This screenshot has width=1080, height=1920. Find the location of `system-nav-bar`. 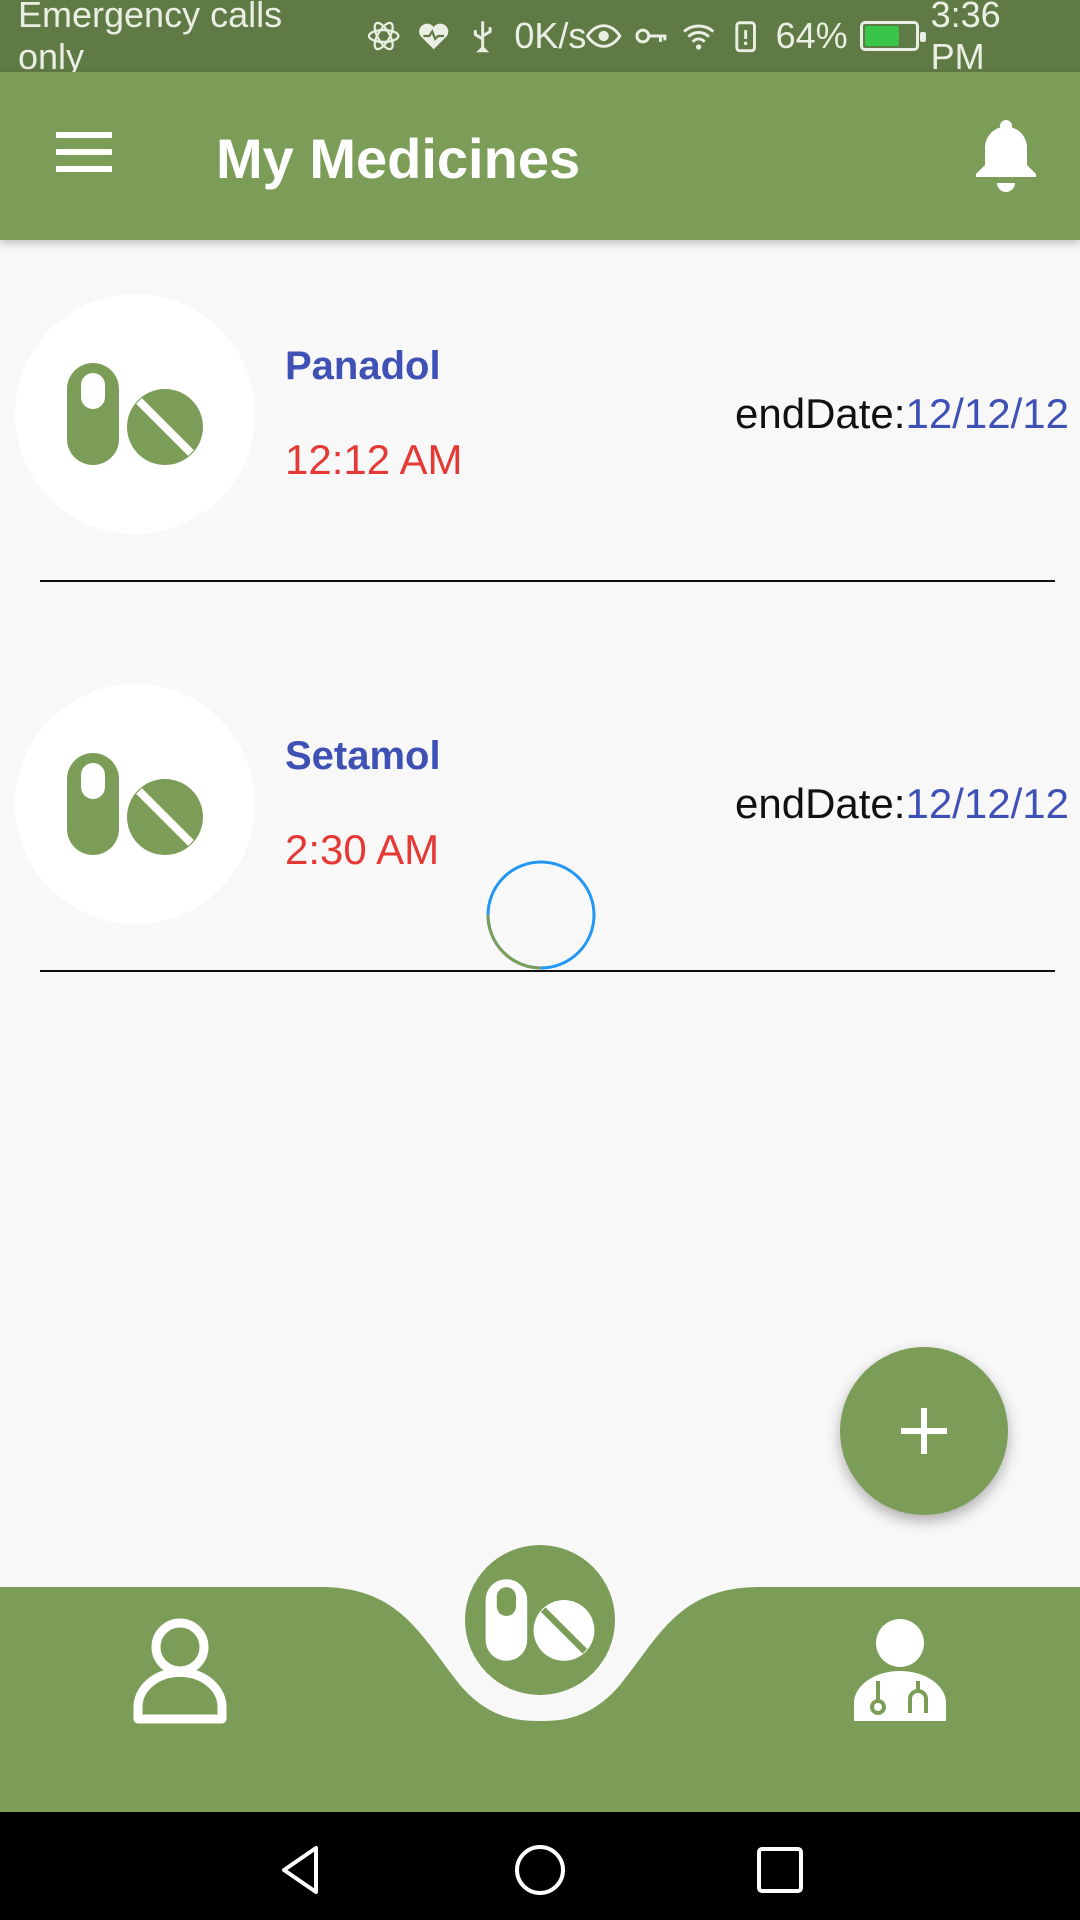

system-nav-bar is located at coordinates (540, 1866).